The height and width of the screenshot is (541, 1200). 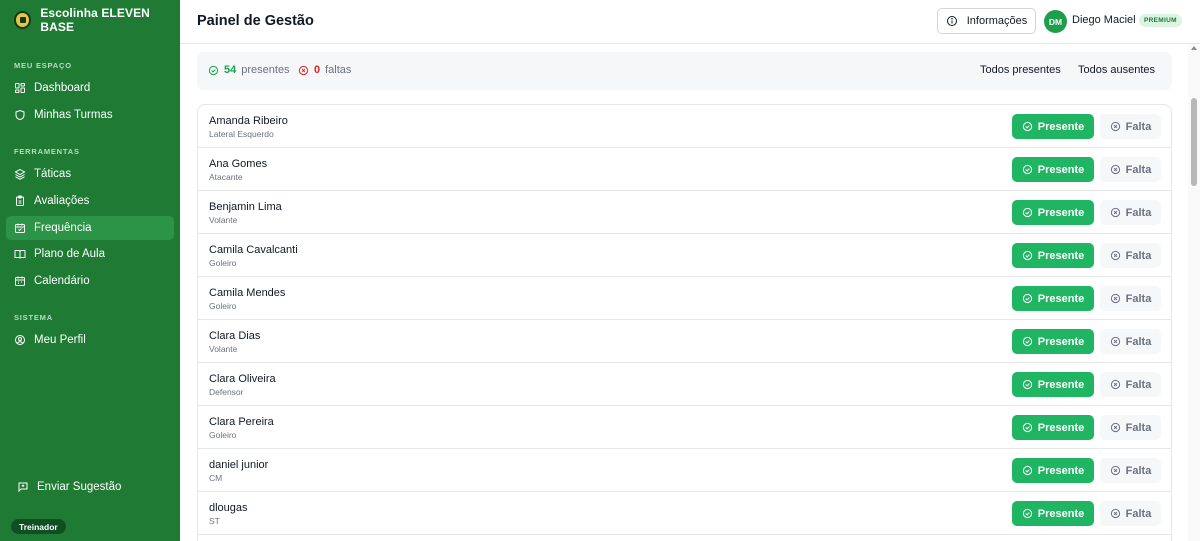 I want to click on table-row: dlougas ST Presente Falta, so click(x=684, y=513).